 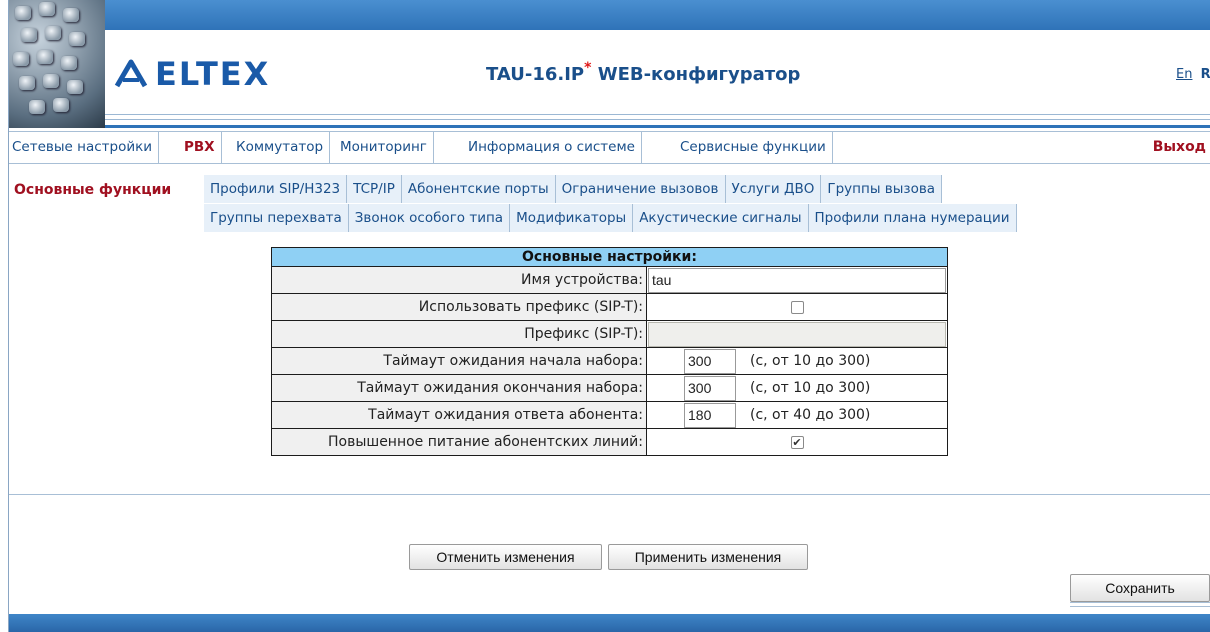 What do you see at coordinates (797, 442) in the screenshot?
I see `line-power-checkbox: ✔` at bounding box center [797, 442].